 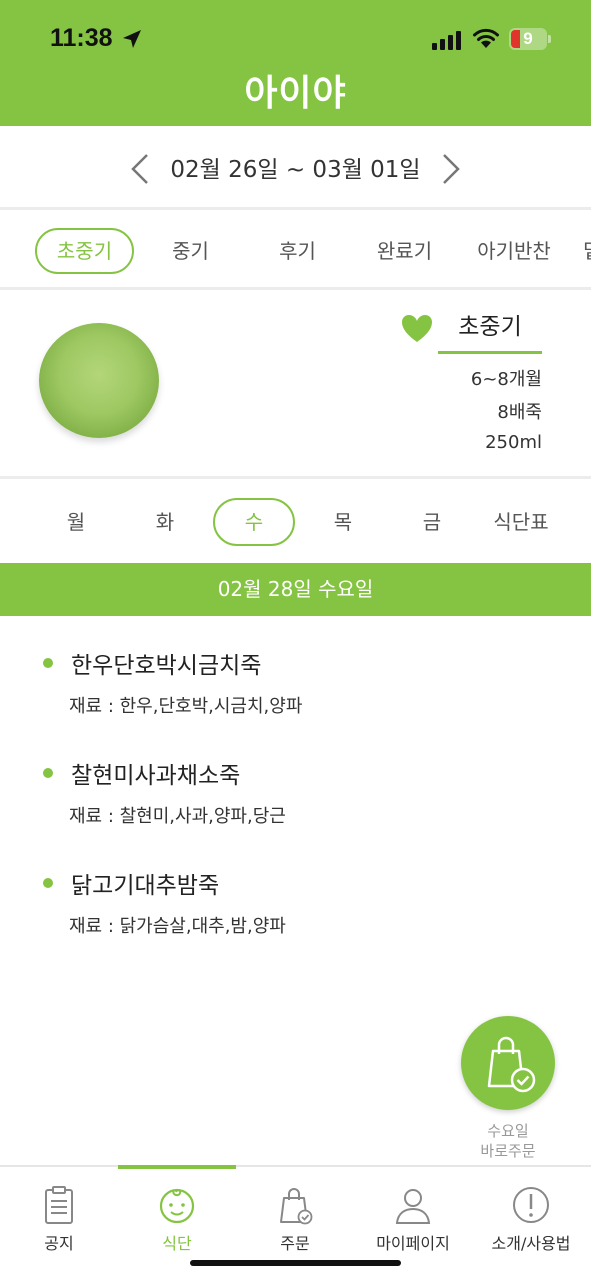 What do you see at coordinates (295, 1243) in the screenshot?
I see `nav-label: 주문` at bounding box center [295, 1243].